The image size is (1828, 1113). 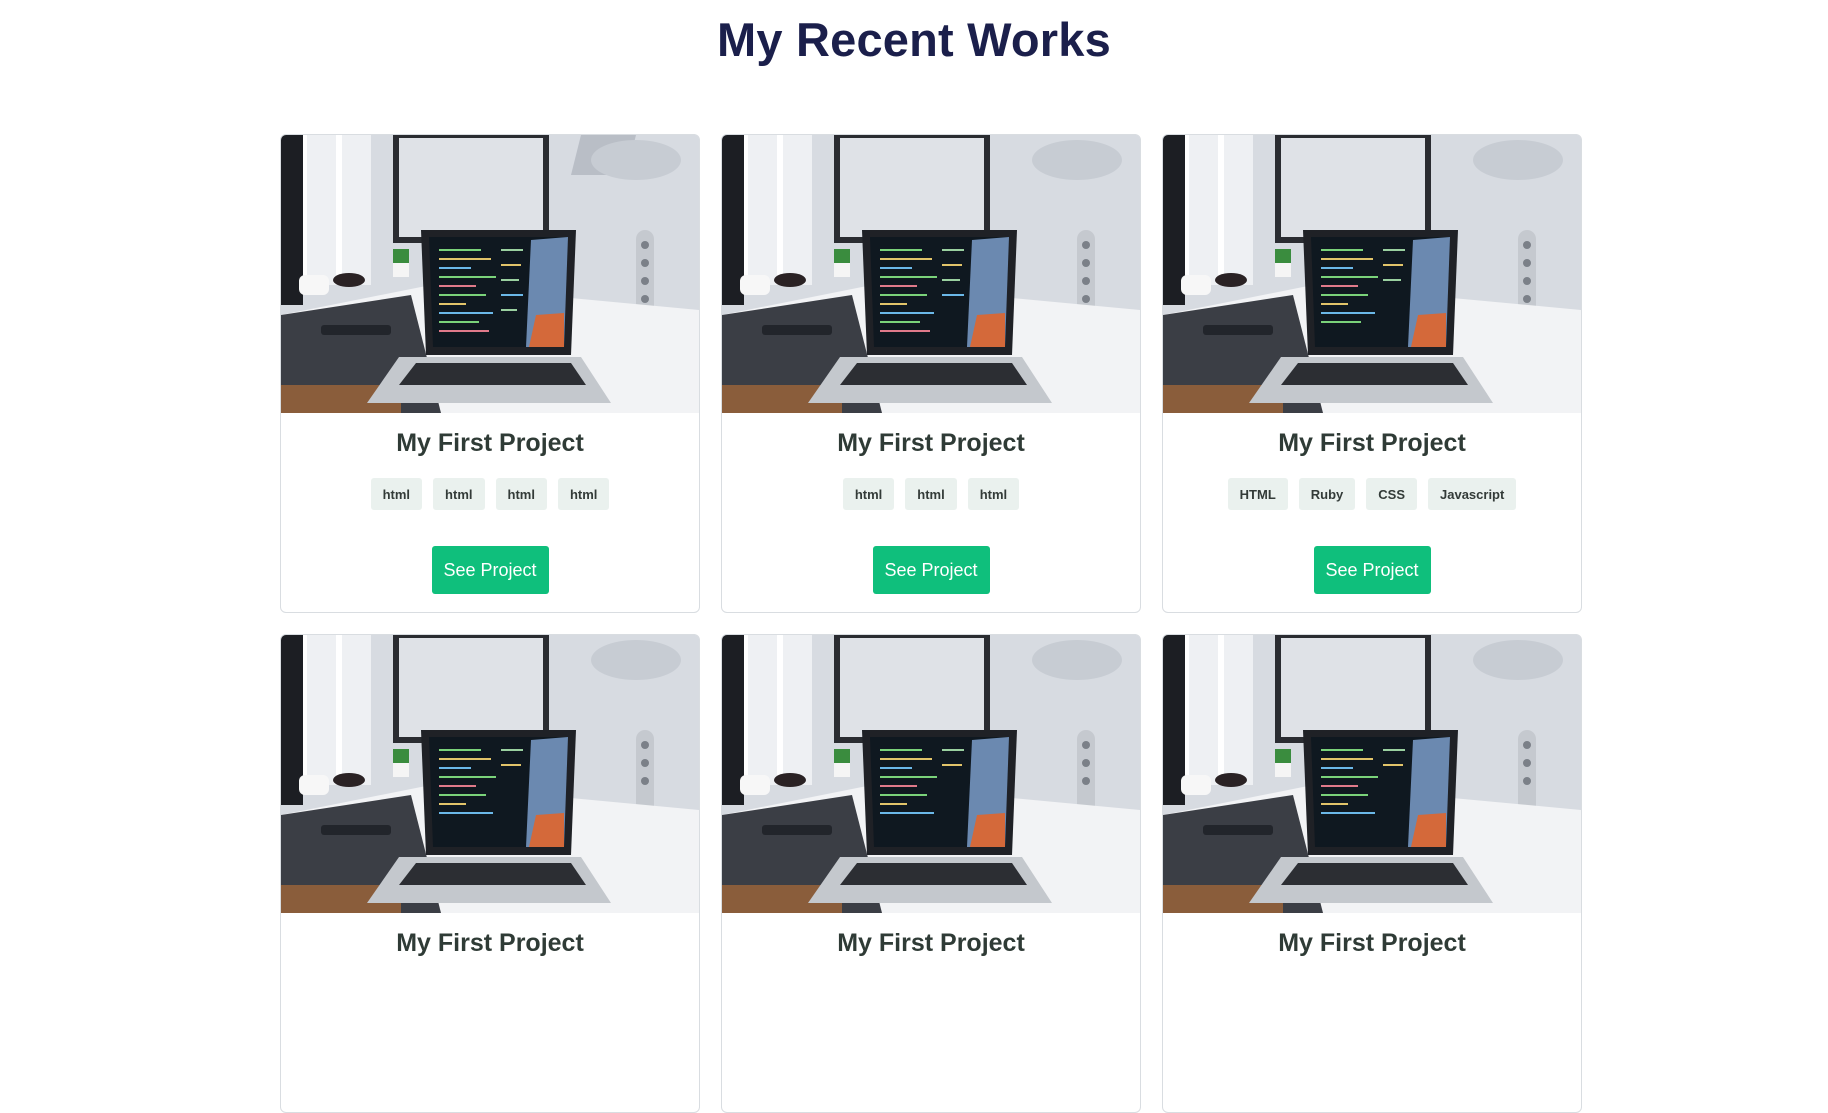 I want to click on tag-list: html html html html, so click(x=490, y=494).